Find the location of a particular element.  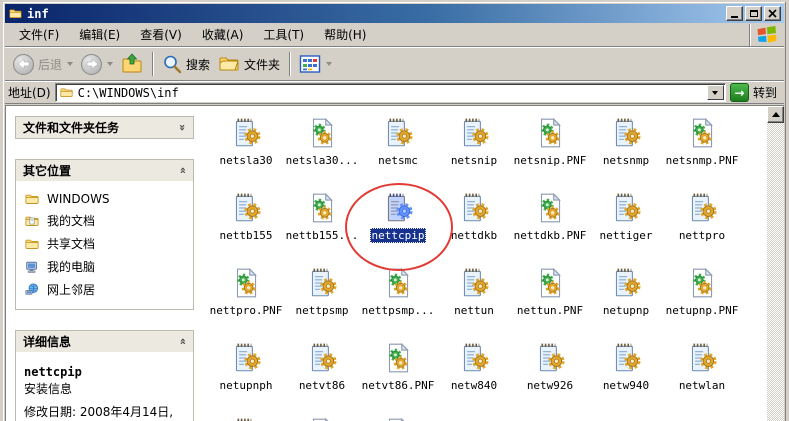

file-item: netsnip.PNF is located at coordinates (550, 153).